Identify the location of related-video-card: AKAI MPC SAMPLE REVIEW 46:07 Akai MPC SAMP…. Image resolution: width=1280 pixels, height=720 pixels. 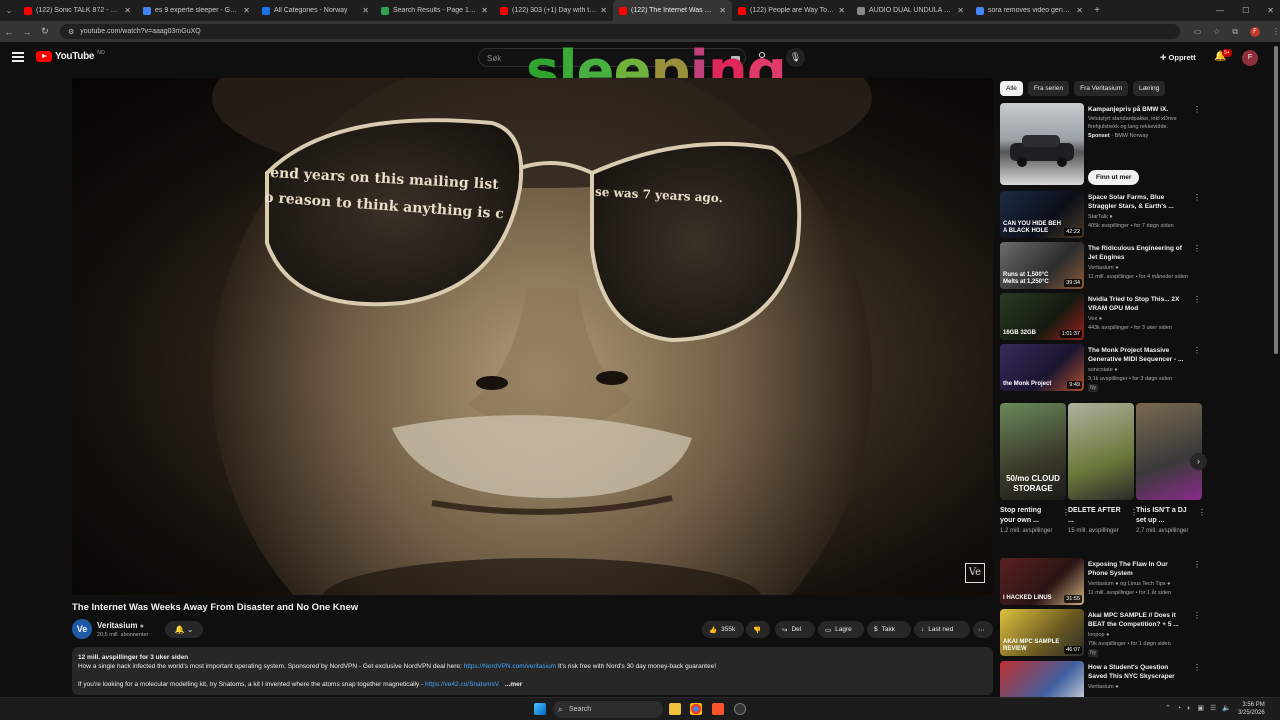
(1102, 633).